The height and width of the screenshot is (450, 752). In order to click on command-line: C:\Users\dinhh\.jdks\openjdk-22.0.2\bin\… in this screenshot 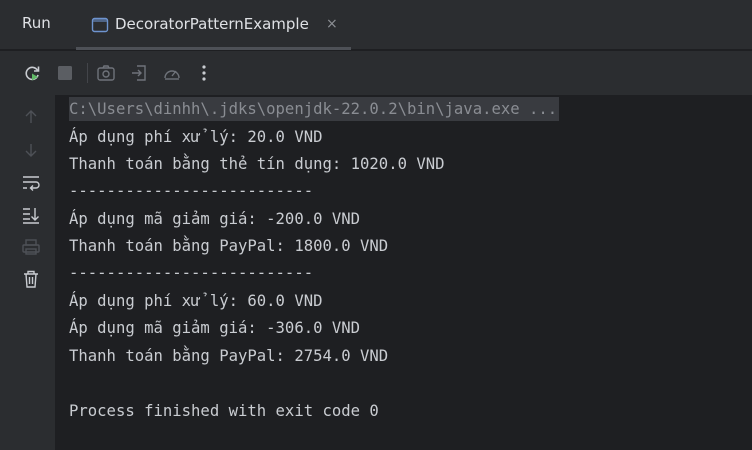, I will do `click(314, 109)`.